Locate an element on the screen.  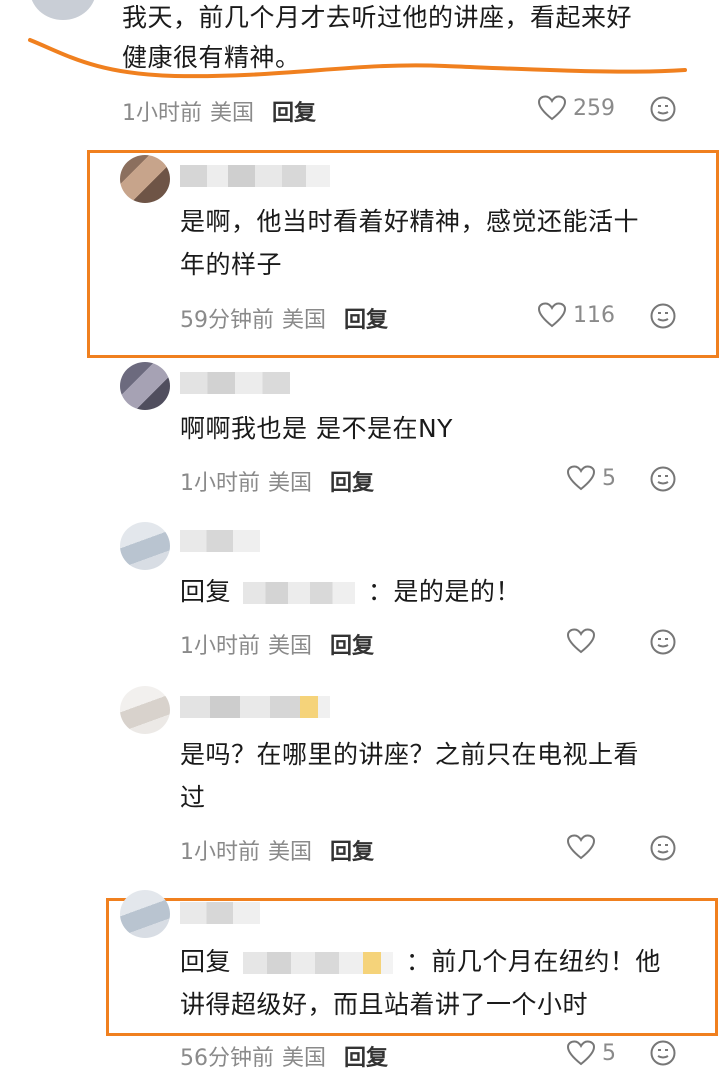
comment-time: 56分钟前 is located at coordinates (227, 1058).